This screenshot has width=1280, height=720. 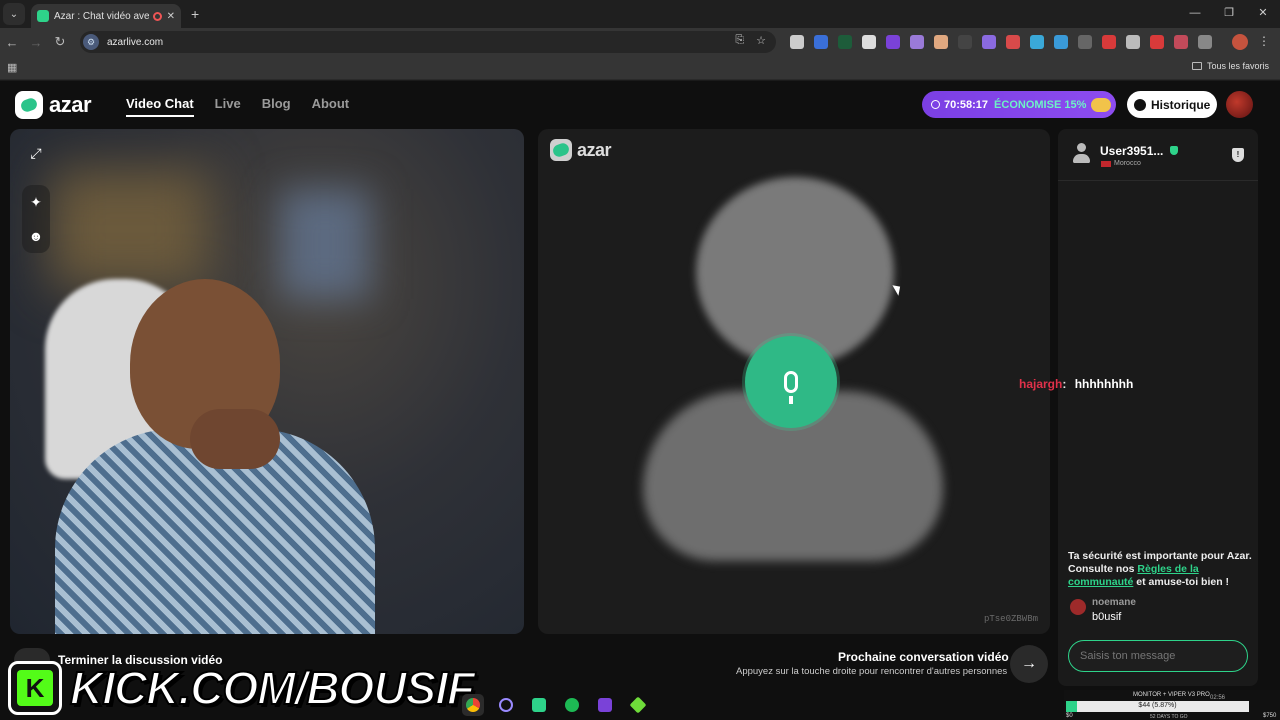 What do you see at coordinates (1104, 384) in the screenshot?
I see `overlay-message: hhhhhhhh` at bounding box center [1104, 384].